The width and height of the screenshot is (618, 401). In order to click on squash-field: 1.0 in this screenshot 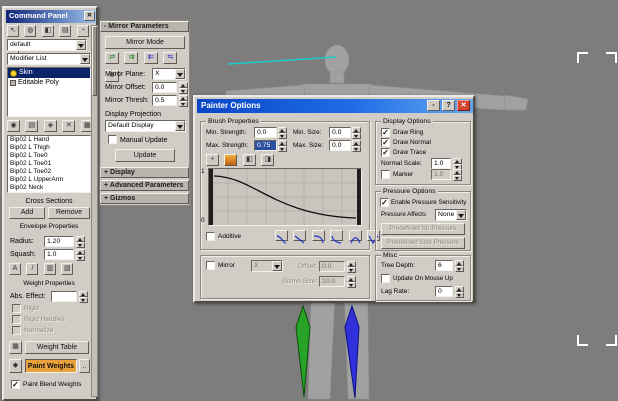, I will do `click(59, 254)`.